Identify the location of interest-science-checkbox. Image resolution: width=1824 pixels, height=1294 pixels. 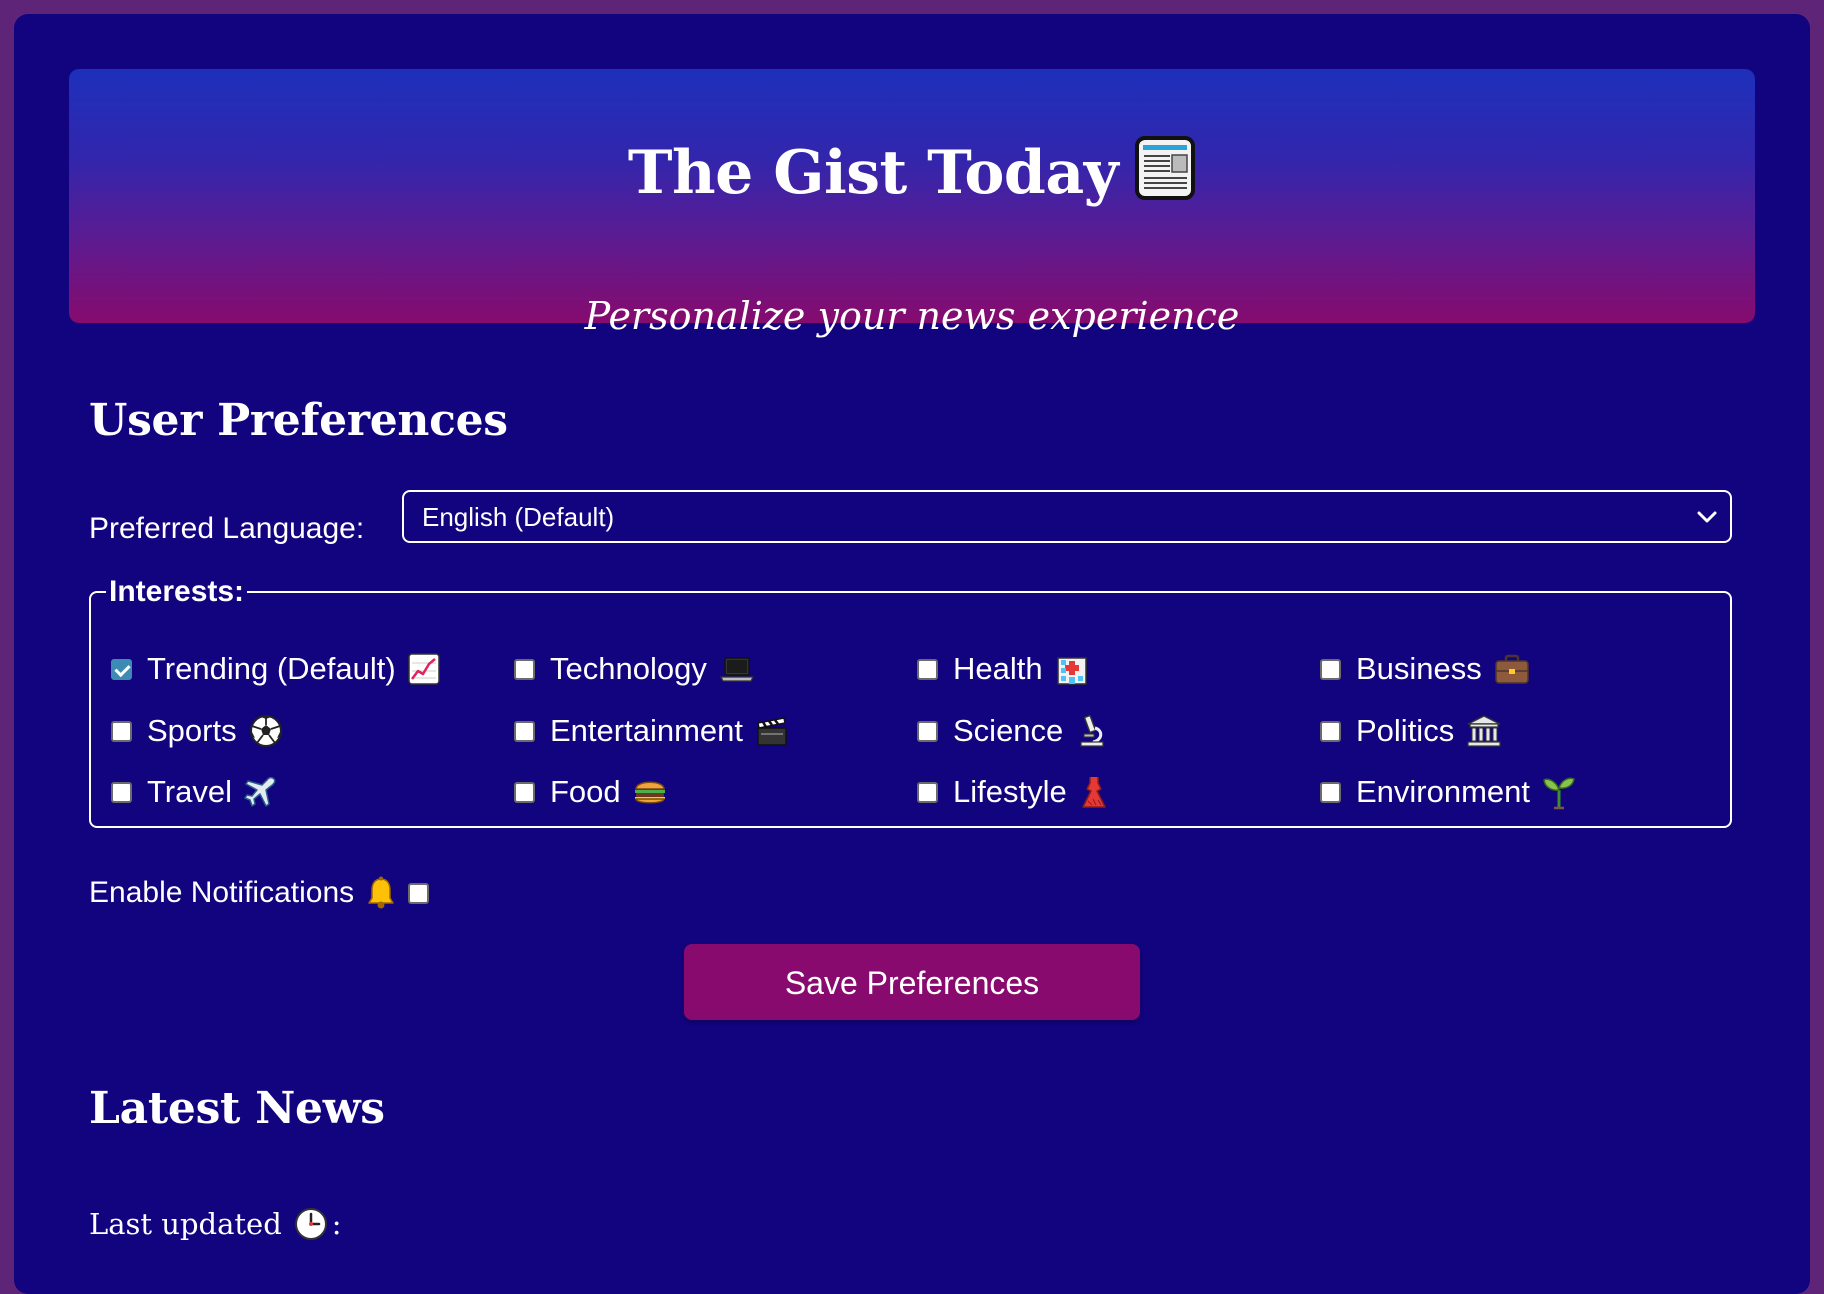
(927, 731).